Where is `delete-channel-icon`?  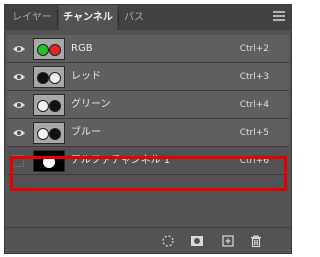 delete-channel-icon is located at coordinates (256, 241).